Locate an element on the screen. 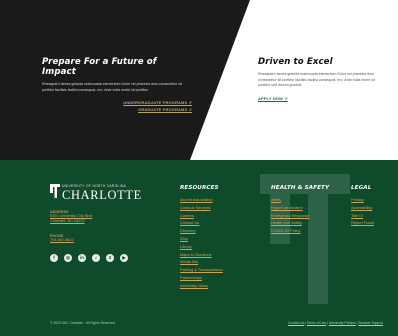 This screenshot has height=336, width=398. footer-link: Privacy is located at coordinates (362, 200).